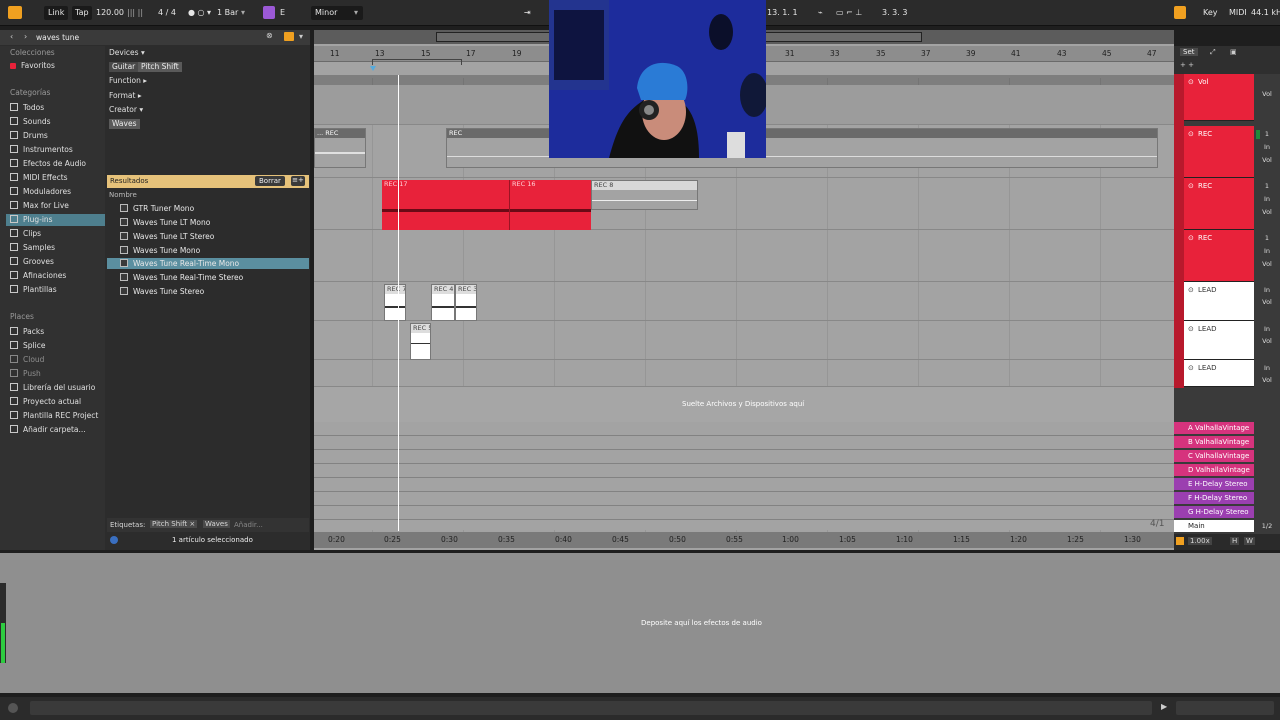 This screenshot has height=720, width=1280. Describe the element at coordinates (157, 208) in the screenshot. I see `result-item: GTR Tuner Mono` at that location.